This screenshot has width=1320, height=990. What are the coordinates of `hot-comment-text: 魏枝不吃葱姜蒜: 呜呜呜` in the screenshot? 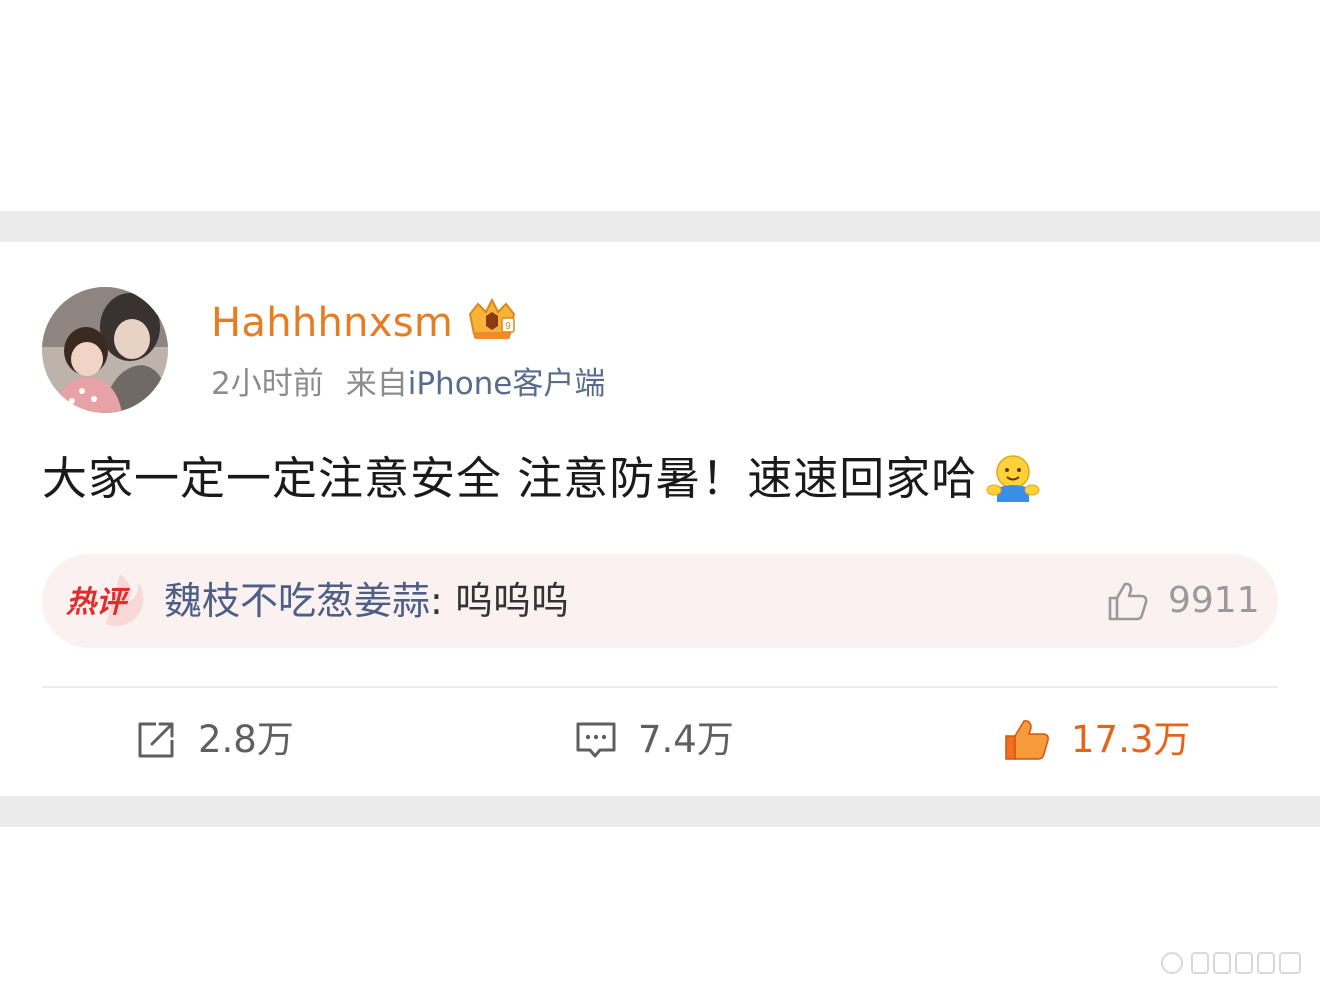 It's located at (366, 601).